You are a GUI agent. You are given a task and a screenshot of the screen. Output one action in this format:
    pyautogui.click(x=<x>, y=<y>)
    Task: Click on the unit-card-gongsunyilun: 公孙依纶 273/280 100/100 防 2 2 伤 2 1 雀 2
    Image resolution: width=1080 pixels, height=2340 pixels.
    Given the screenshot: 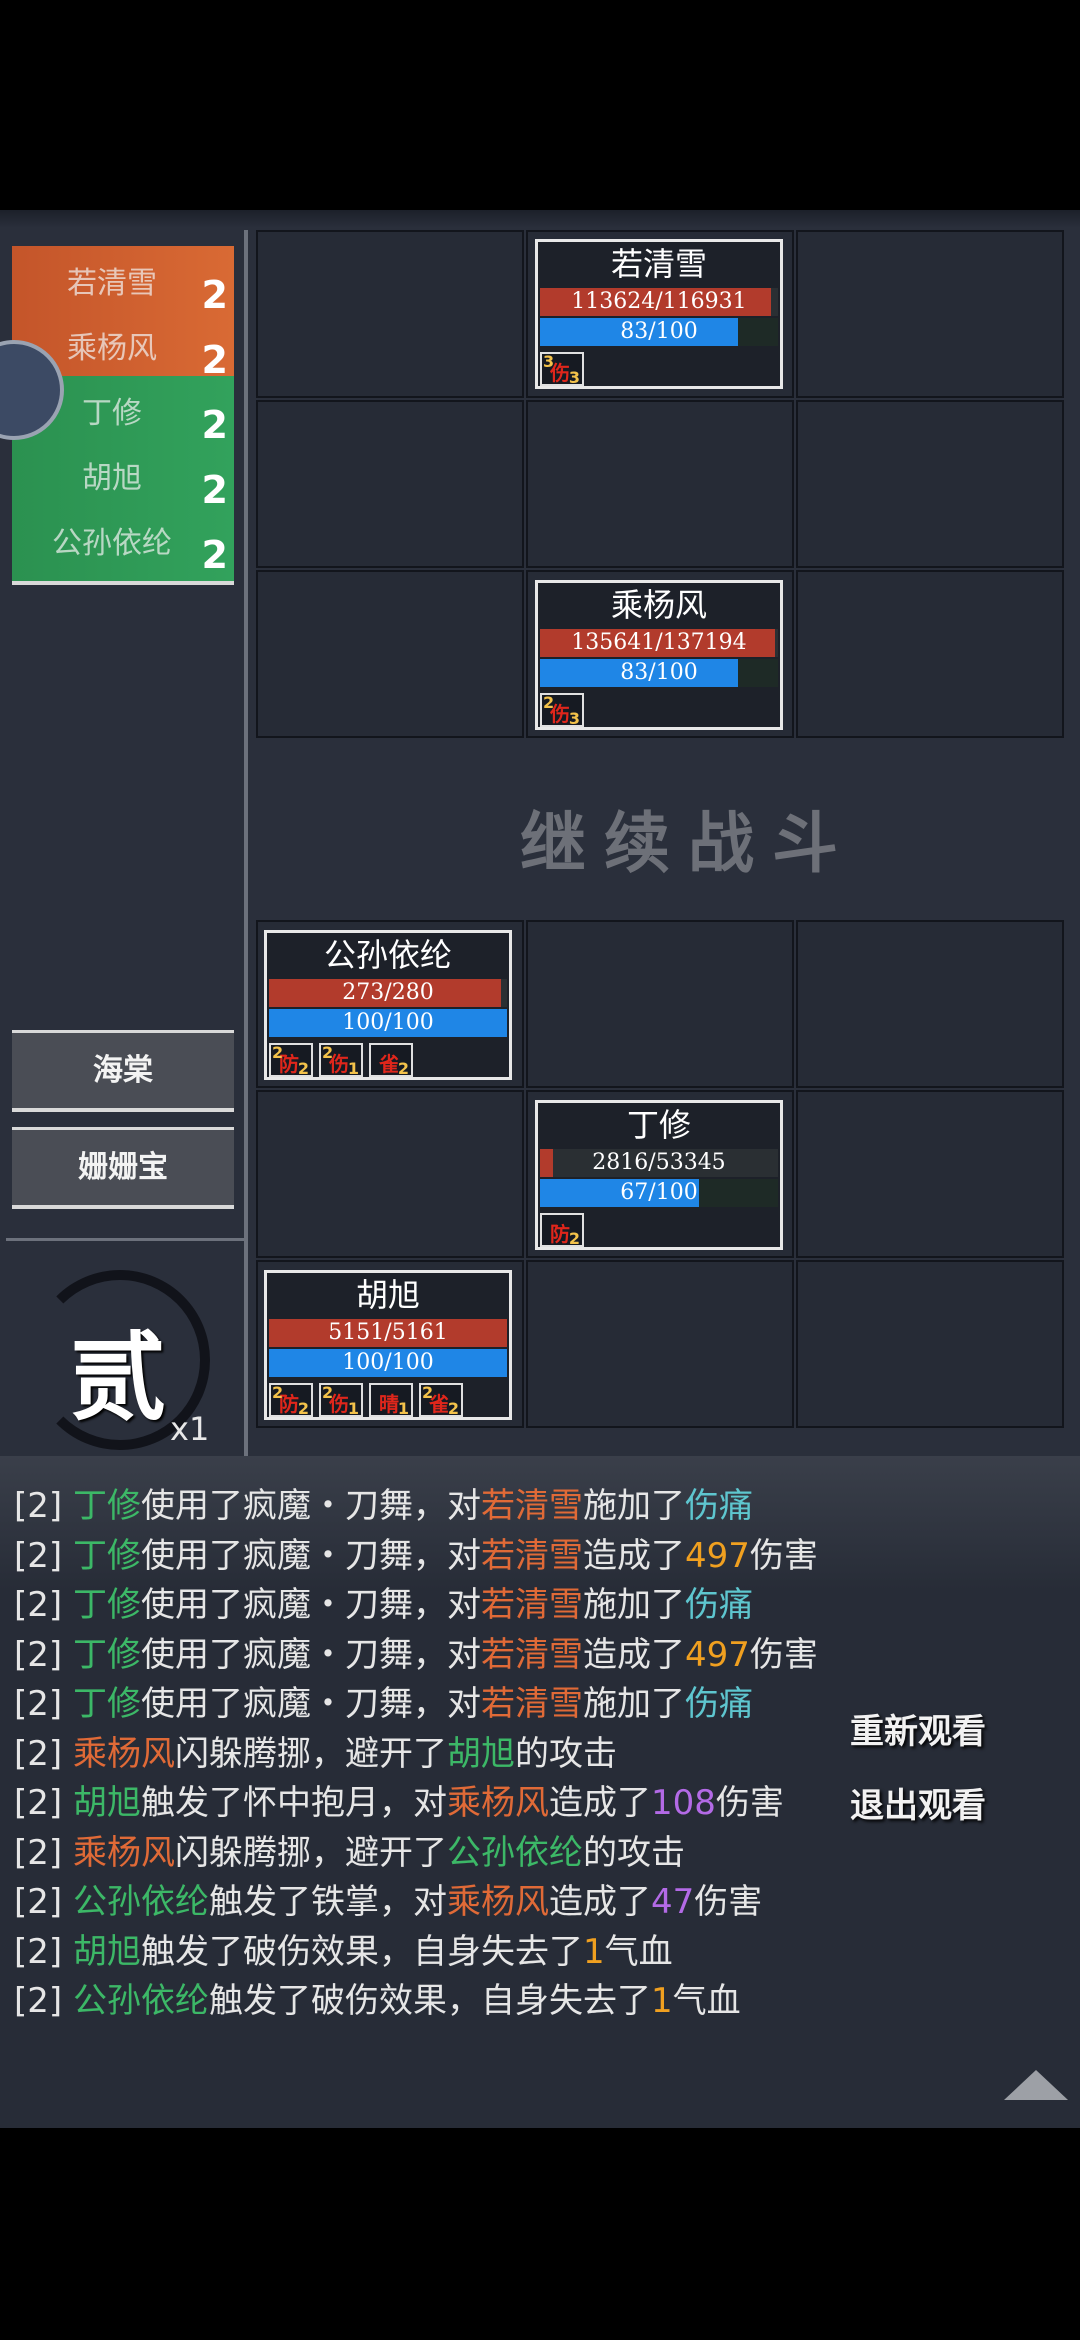 What is the action you would take?
    pyautogui.click(x=388, y=1005)
    